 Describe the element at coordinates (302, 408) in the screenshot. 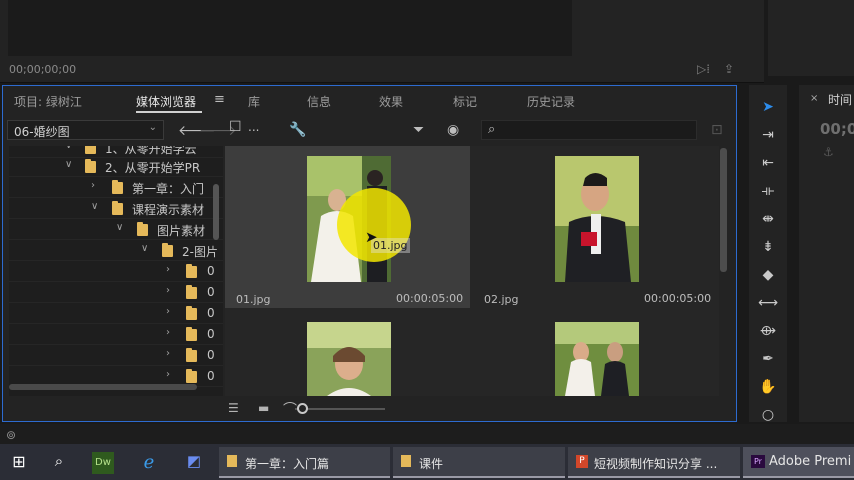

I see `zoom-slider-handle` at that location.